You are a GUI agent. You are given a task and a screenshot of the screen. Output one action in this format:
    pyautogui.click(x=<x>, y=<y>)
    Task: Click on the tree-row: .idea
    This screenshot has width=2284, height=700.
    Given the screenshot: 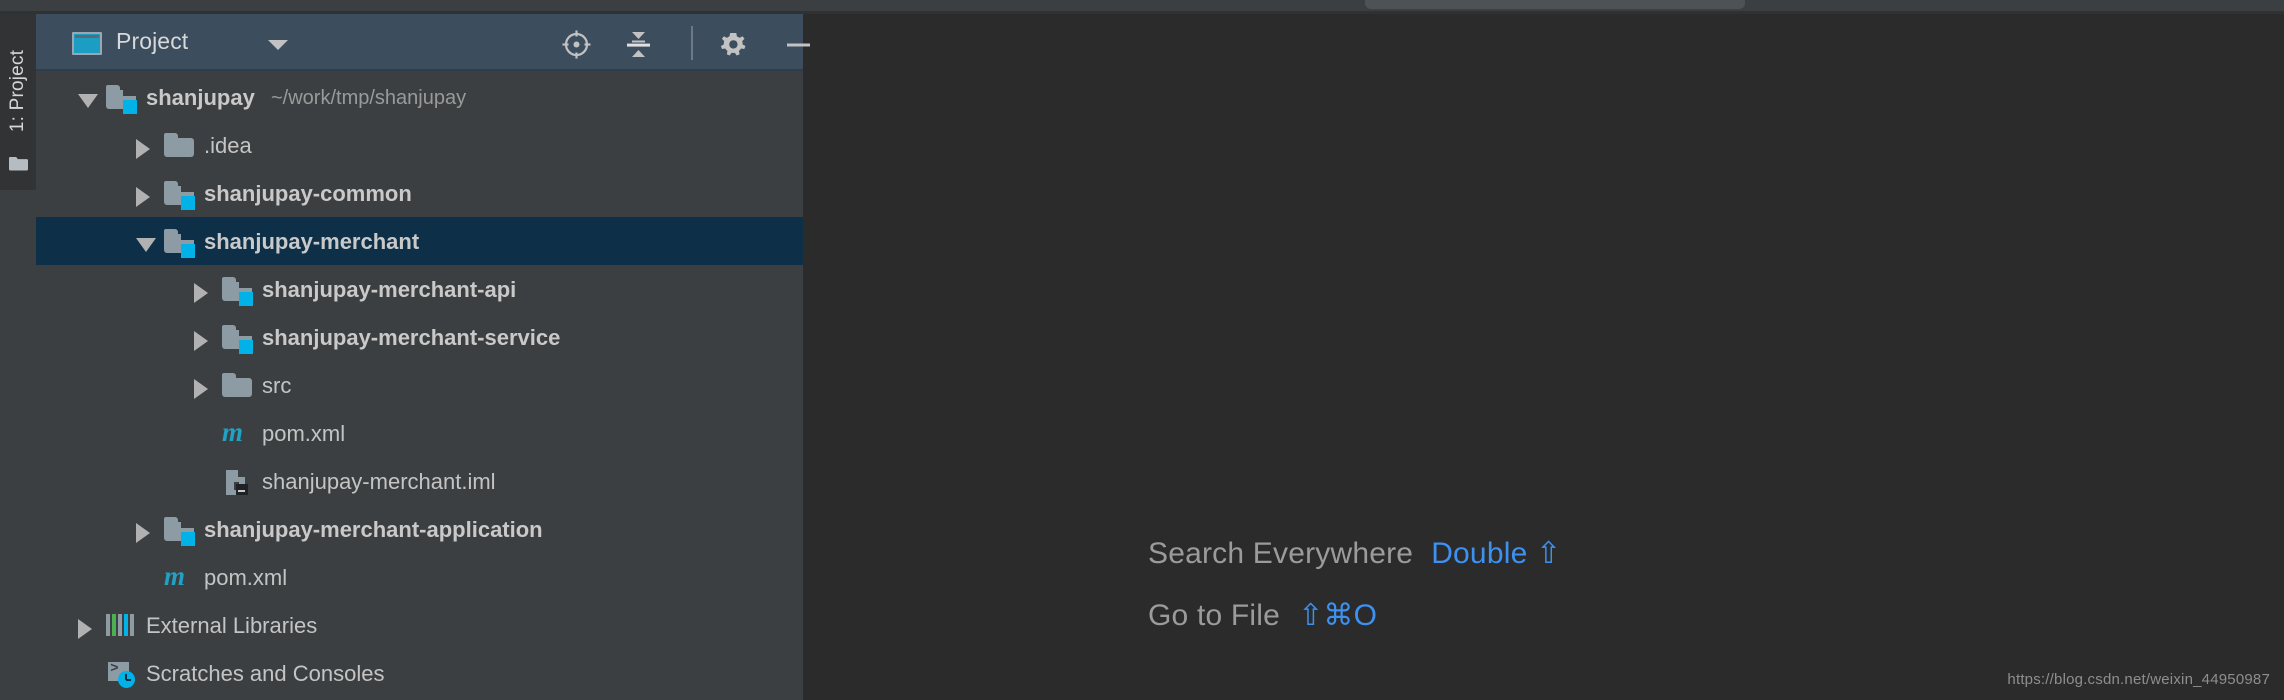 What is the action you would take?
    pyautogui.click(x=419, y=145)
    